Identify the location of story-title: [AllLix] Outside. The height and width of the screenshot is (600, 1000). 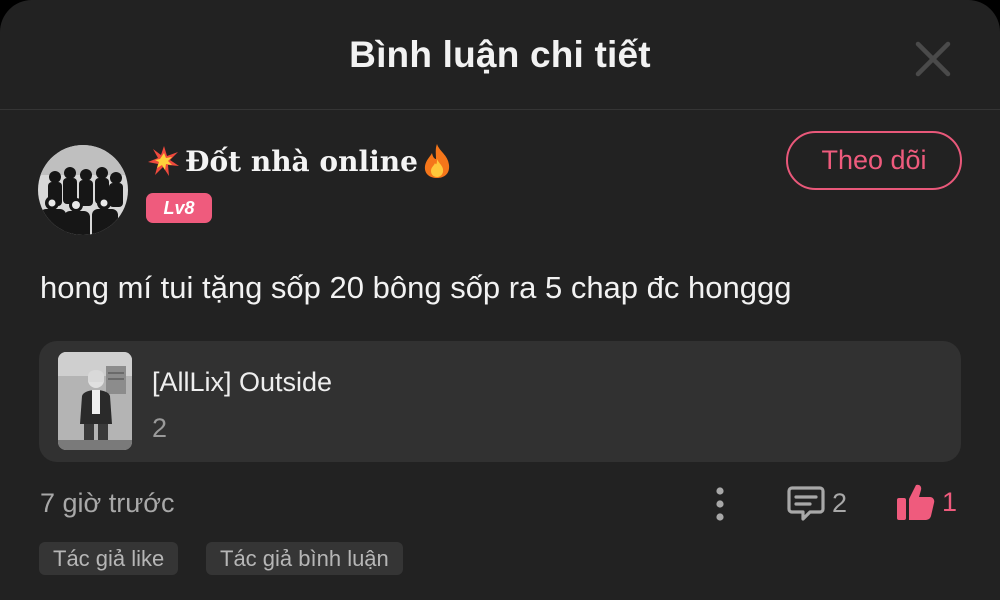
(242, 382).